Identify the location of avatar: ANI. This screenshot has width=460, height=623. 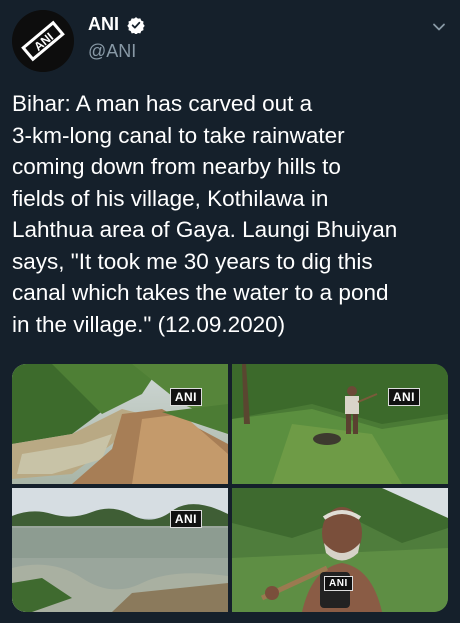
(43, 41).